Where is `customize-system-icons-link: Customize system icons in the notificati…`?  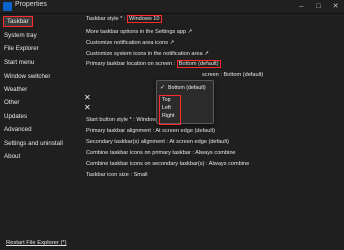 customize-system-icons-link: Customize system icons in the notificati… is located at coordinates (147, 54).